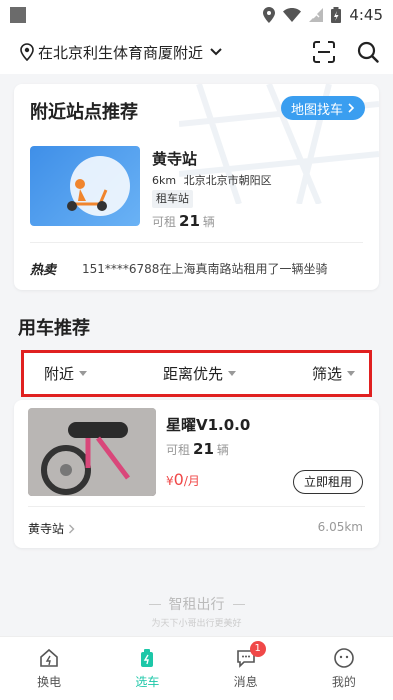  Describe the element at coordinates (49, 682) in the screenshot. I see `tab-label: 换电` at that location.